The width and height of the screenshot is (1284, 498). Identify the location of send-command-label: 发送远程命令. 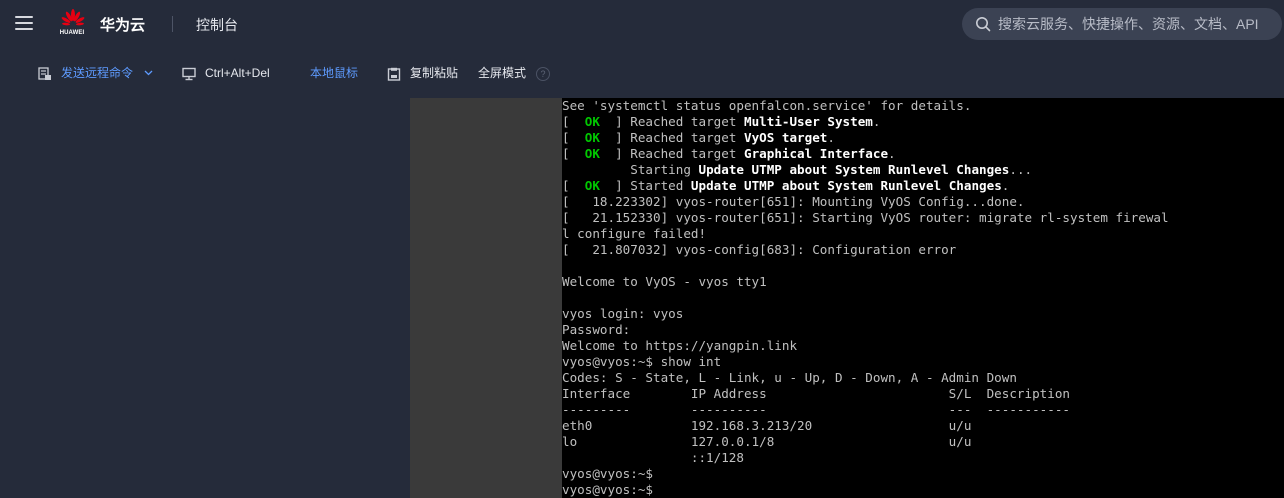
(97, 73).